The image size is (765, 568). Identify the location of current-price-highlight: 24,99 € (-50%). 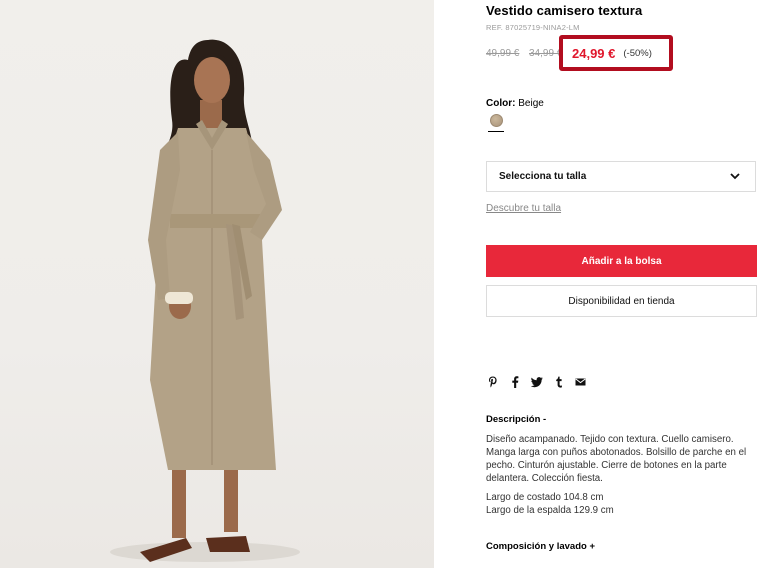
(616, 53).